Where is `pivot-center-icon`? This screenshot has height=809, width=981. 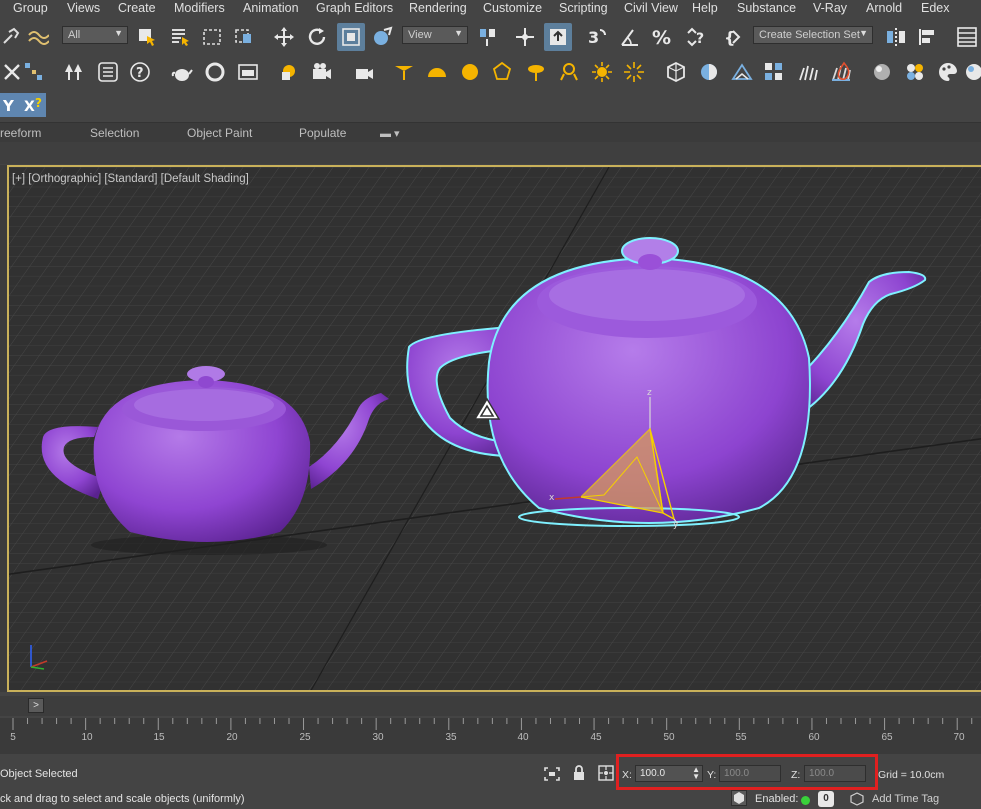 pivot-center-icon is located at coordinates (488, 37).